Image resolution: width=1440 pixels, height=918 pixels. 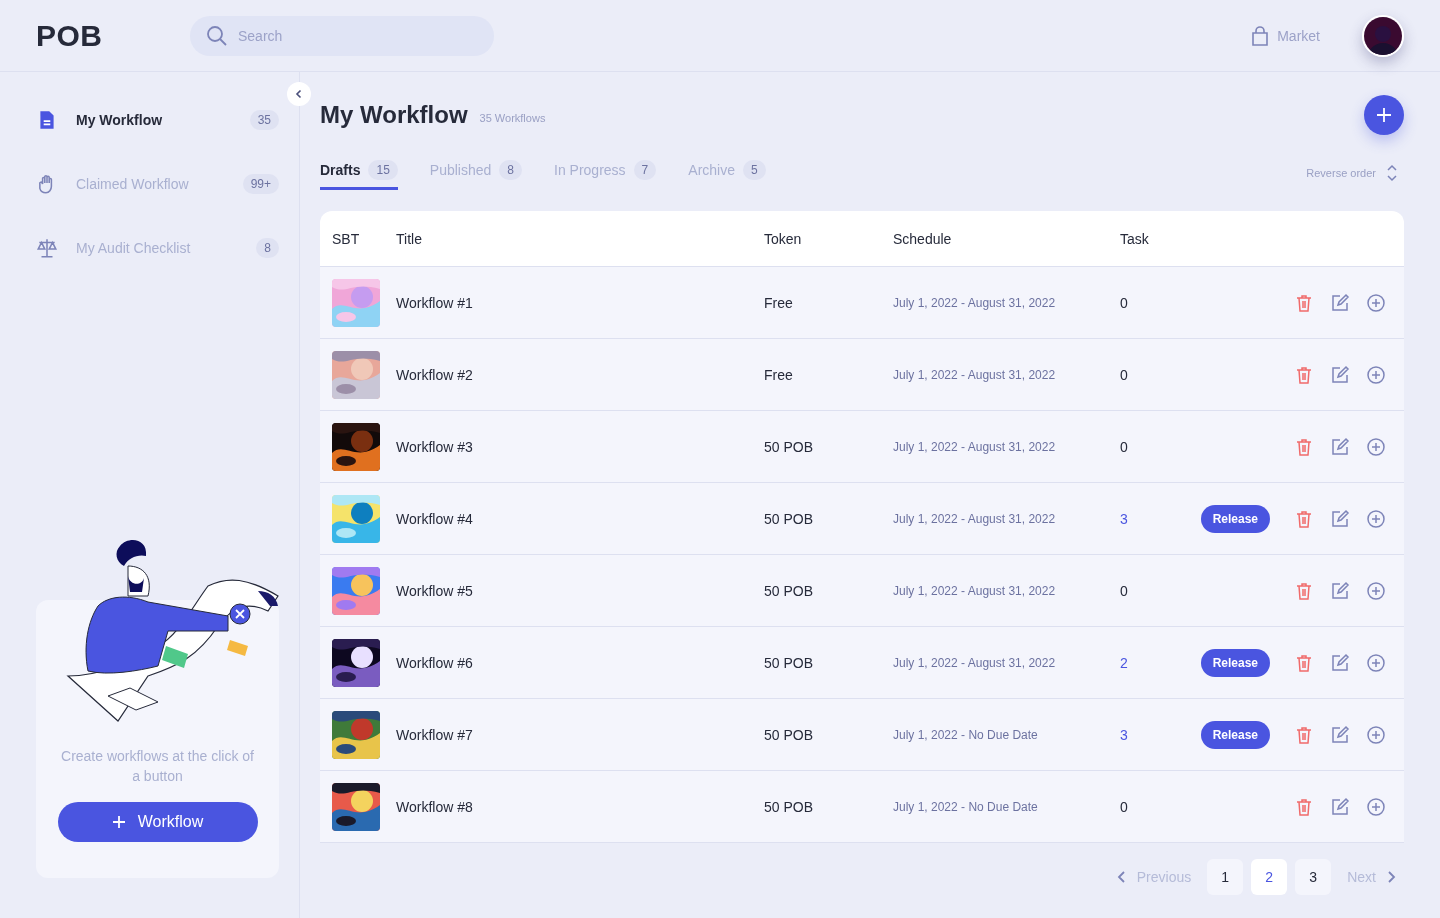 What do you see at coordinates (1269, 877) in the screenshot?
I see `page-button: 2` at bounding box center [1269, 877].